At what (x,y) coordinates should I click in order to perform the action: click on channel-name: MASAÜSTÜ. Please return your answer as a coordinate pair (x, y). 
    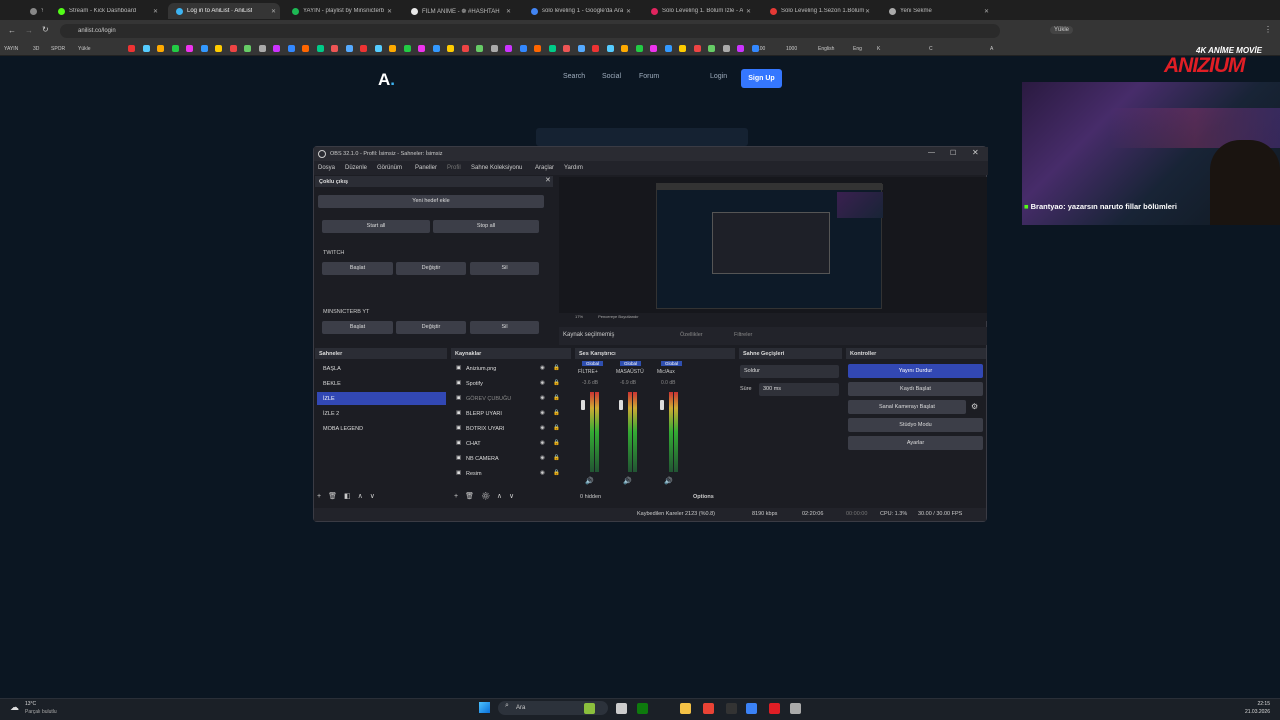
    Looking at the image, I should click on (630, 372).